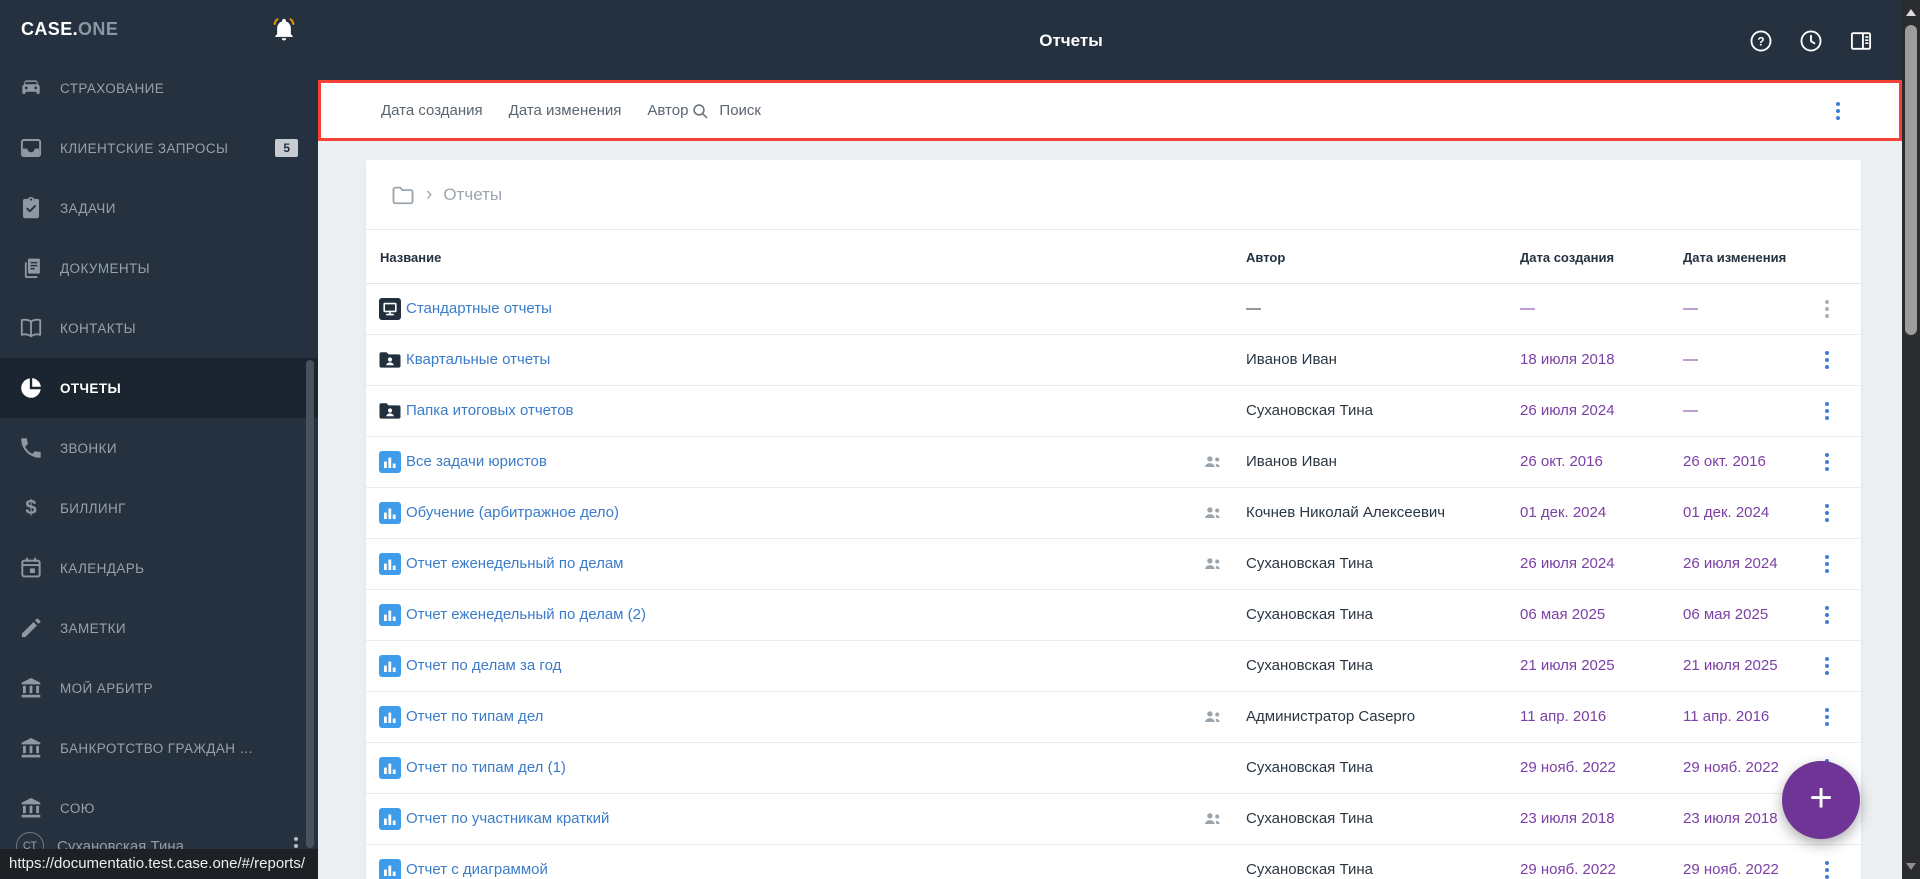 The width and height of the screenshot is (1920, 879). Describe the element at coordinates (476, 462) in the screenshot. I see `report-name-link: Все задачи юристов` at that location.